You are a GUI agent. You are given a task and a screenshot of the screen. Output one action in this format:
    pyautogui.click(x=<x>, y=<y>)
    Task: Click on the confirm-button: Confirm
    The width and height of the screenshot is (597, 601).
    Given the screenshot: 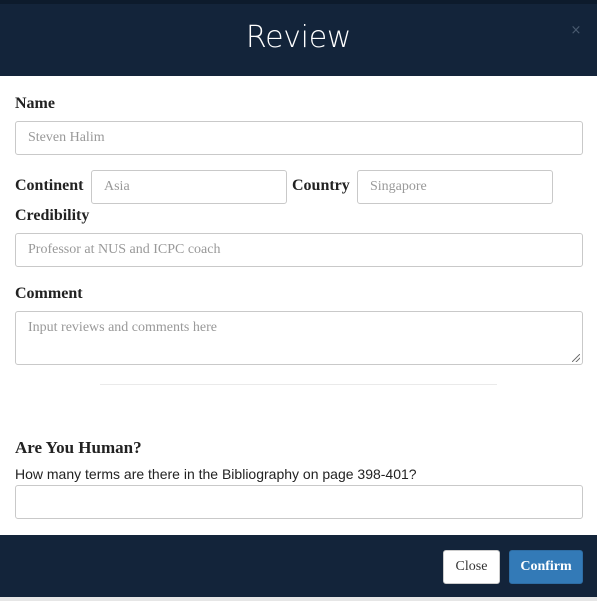 What is the action you would take?
    pyautogui.click(x=546, y=567)
    